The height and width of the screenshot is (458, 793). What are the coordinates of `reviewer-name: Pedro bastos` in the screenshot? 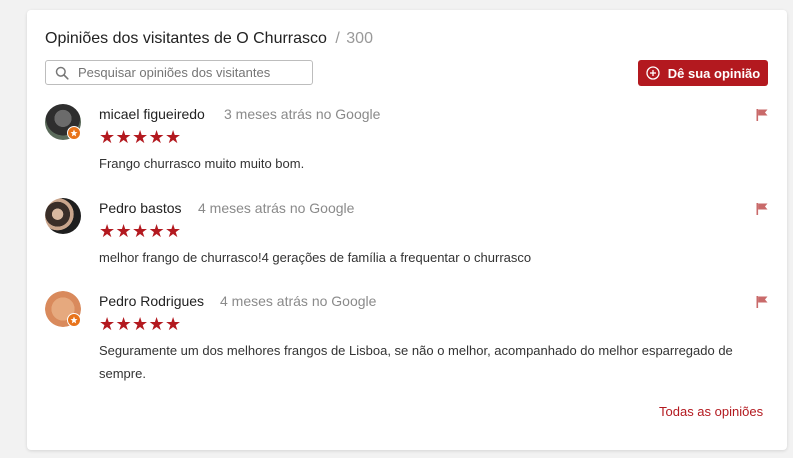 It's located at (140, 208).